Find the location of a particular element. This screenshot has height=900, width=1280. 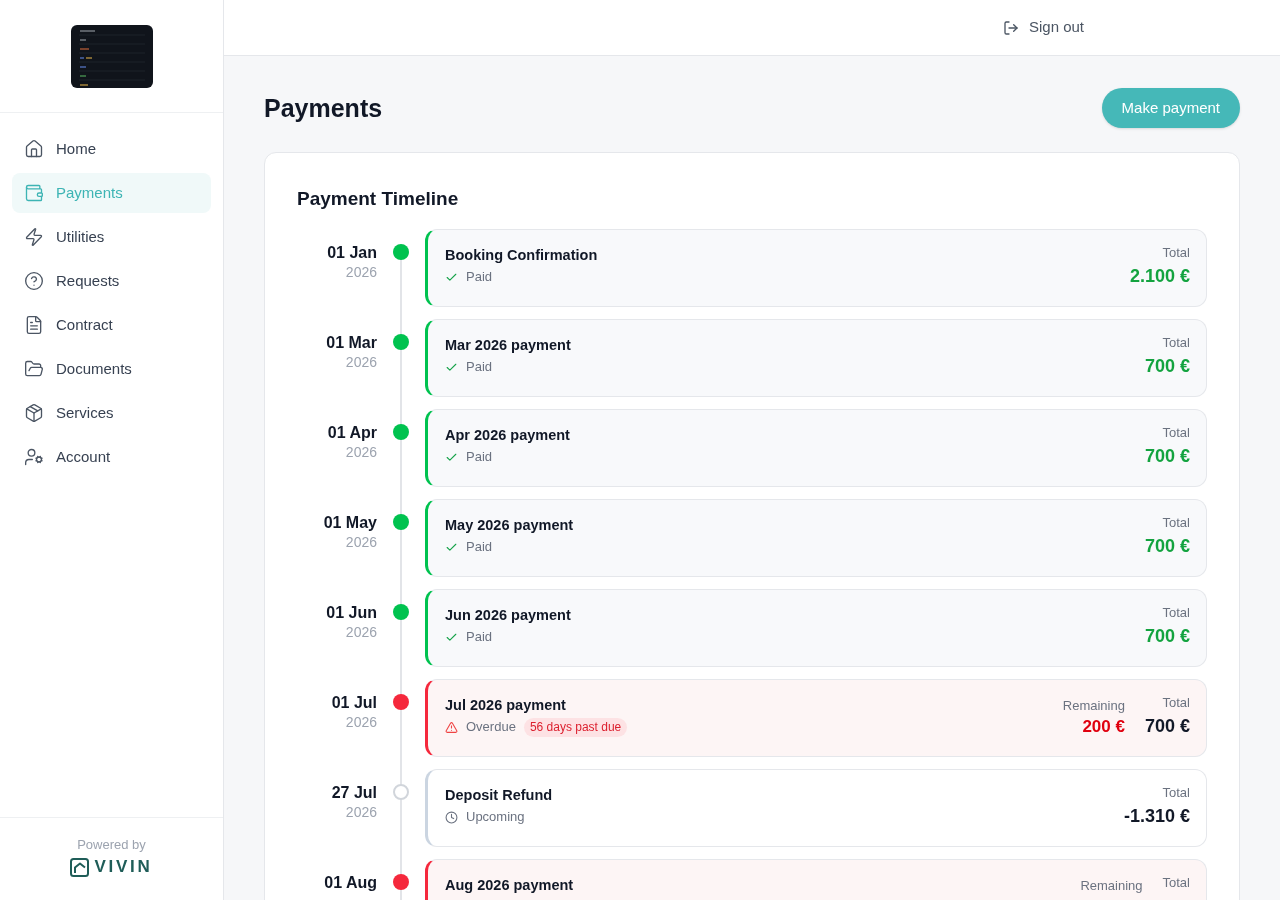

payment-title: Jul 2026 payment is located at coordinates (506, 705).